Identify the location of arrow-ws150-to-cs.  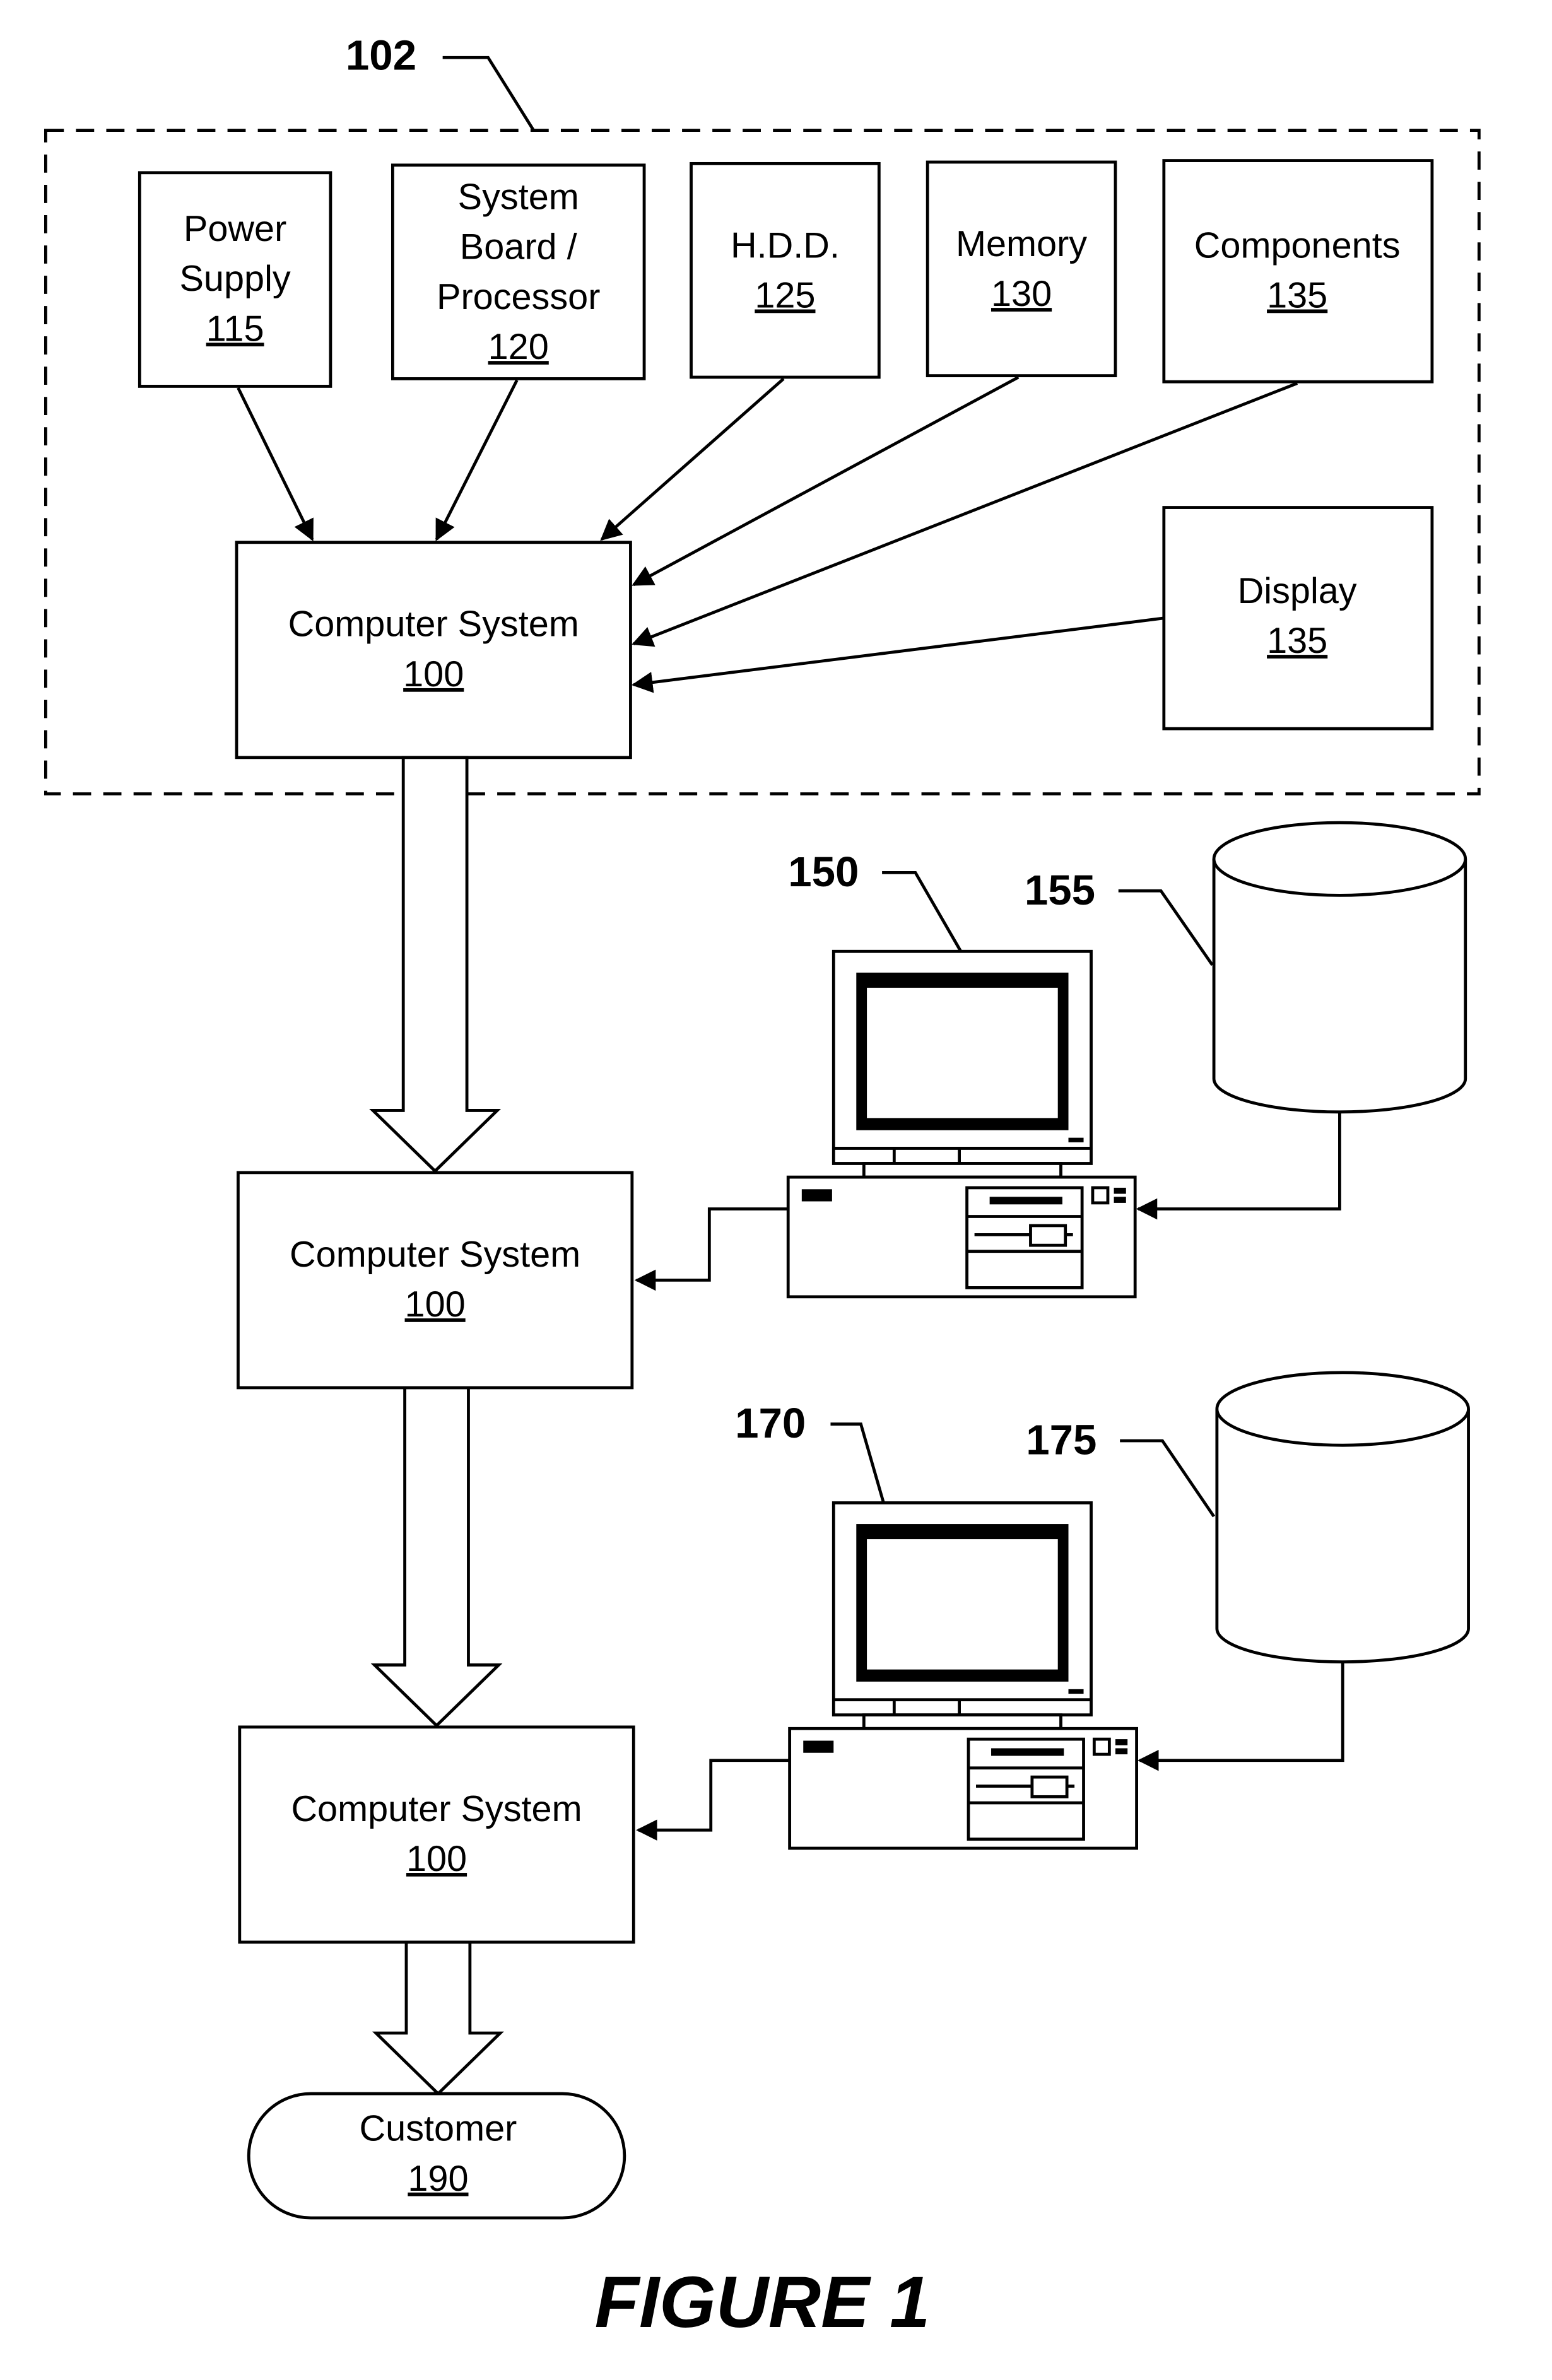
(711, 1249).